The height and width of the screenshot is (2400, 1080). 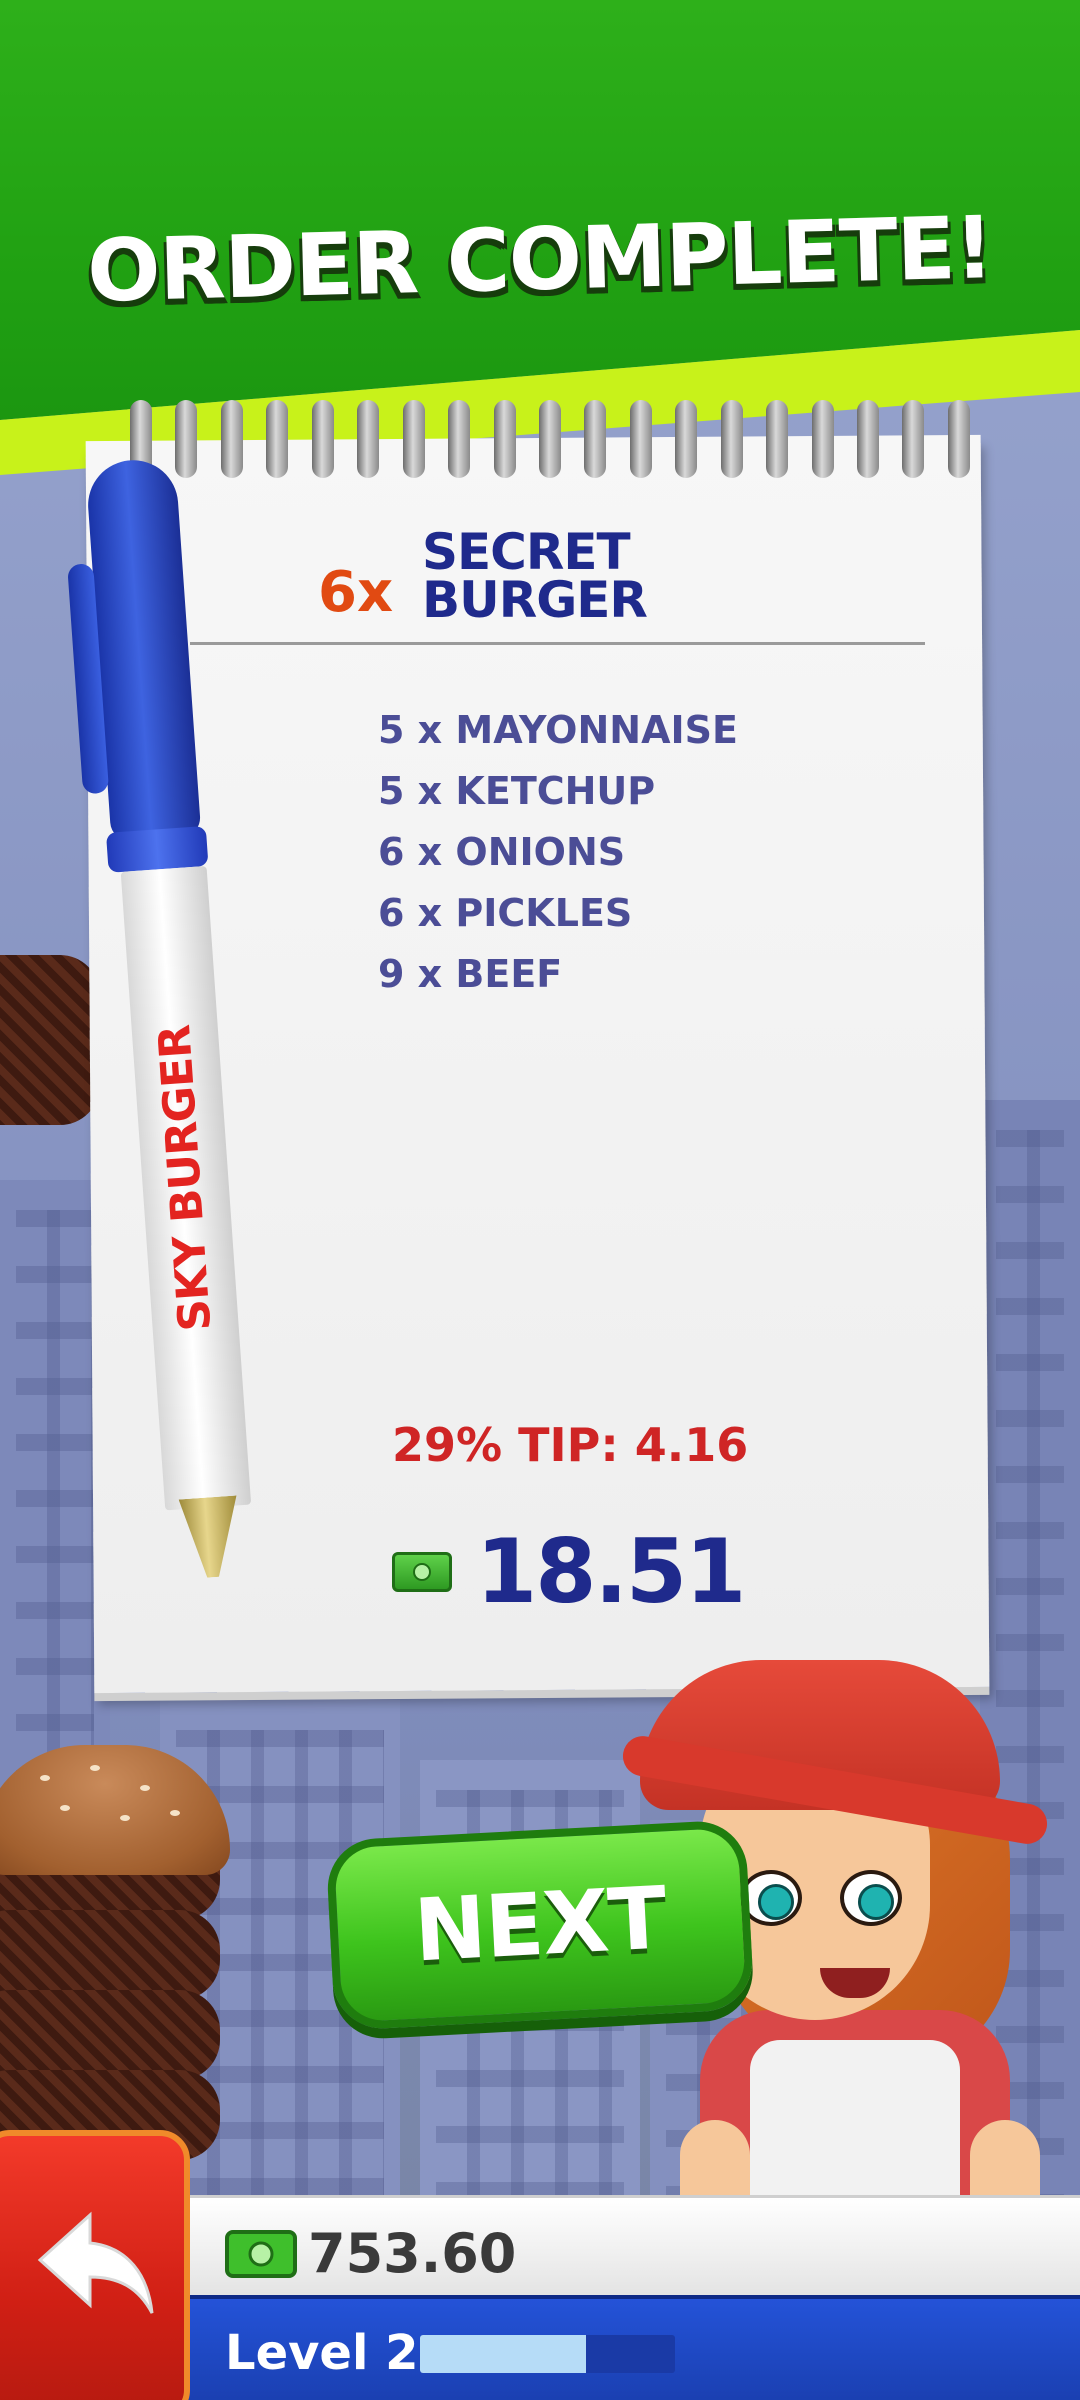 What do you see at coordinates (503, 2354) in the screenshot?
I see `xp-progress-fill` at bounding box center [503, 2354].